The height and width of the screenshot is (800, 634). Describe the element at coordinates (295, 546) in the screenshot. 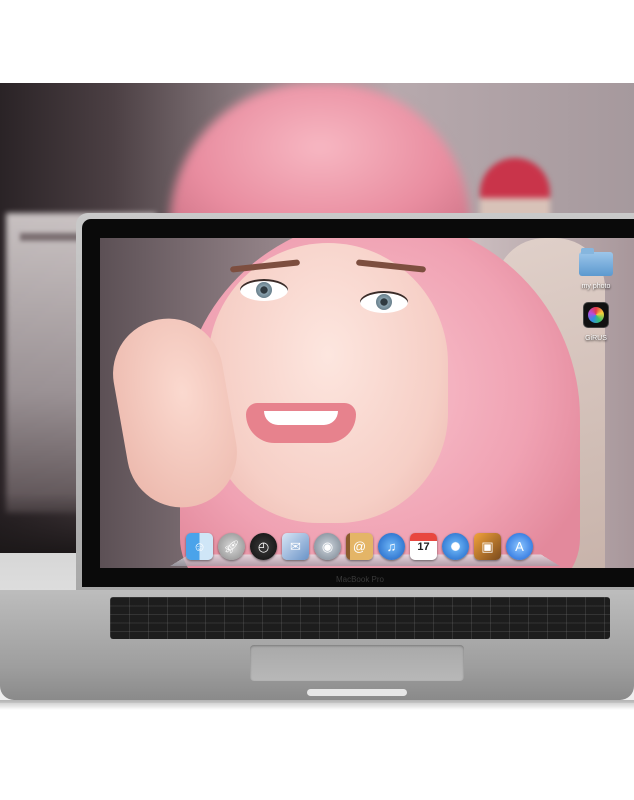

I see `mail-icon: ✉` at that location.